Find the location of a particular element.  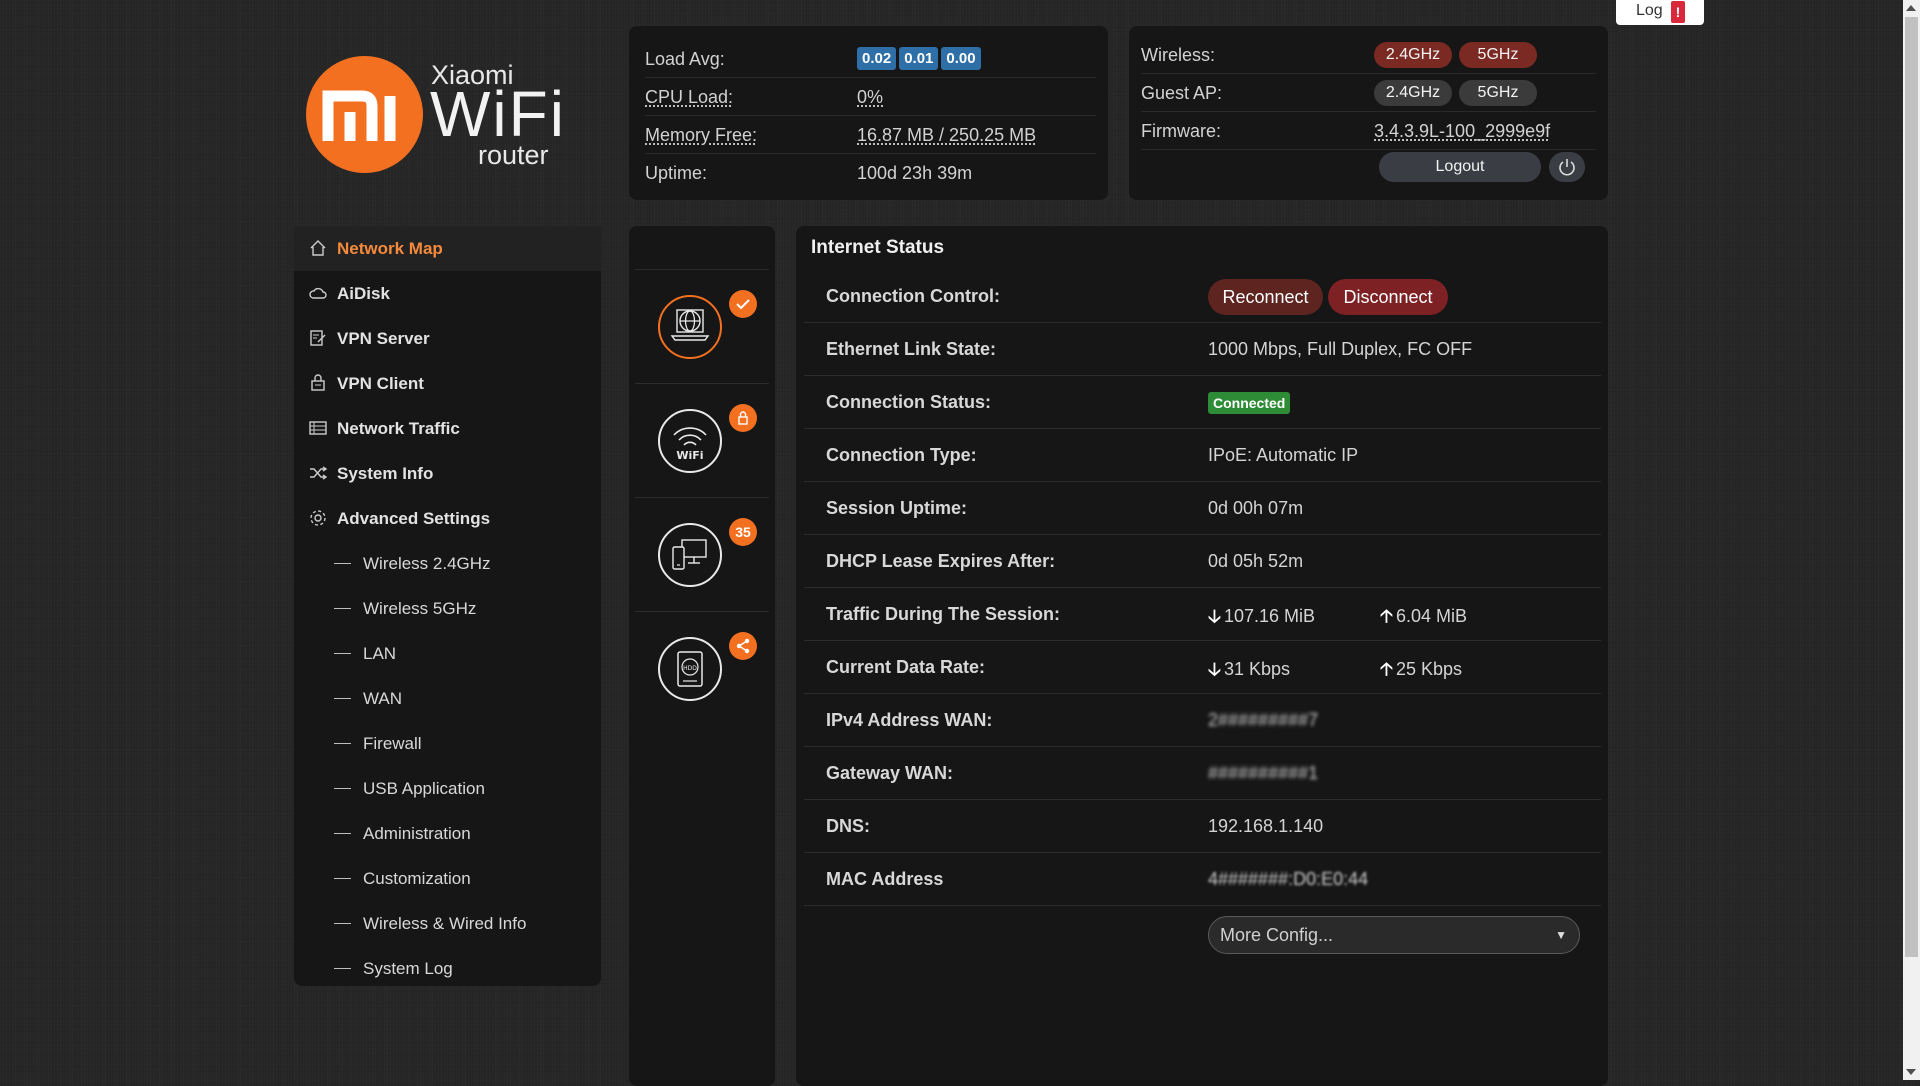

sidebar-subitem-label: Customization is located at coordinates (417, 878).